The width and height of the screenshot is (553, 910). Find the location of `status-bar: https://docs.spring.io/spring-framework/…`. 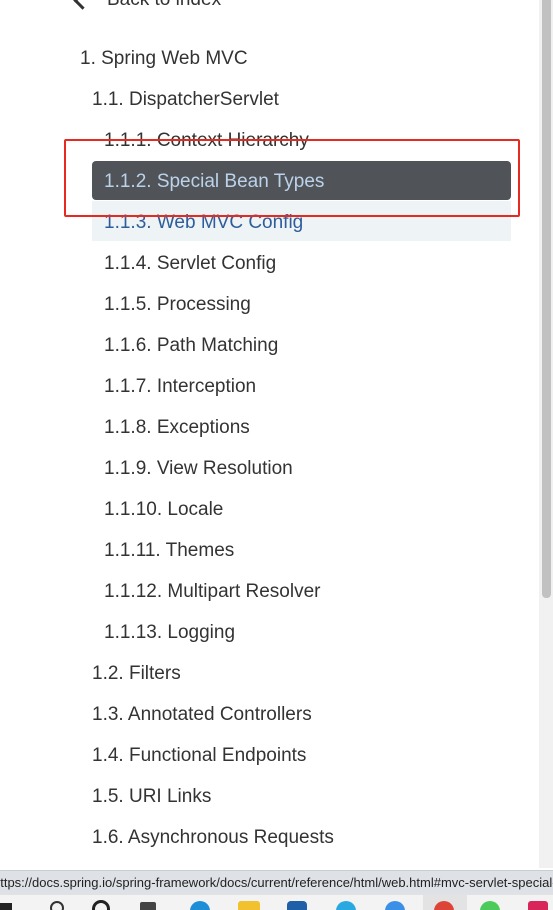

status-bar: https://docs.spring.io/spring-framework/… is located at coordinates (276, 882).